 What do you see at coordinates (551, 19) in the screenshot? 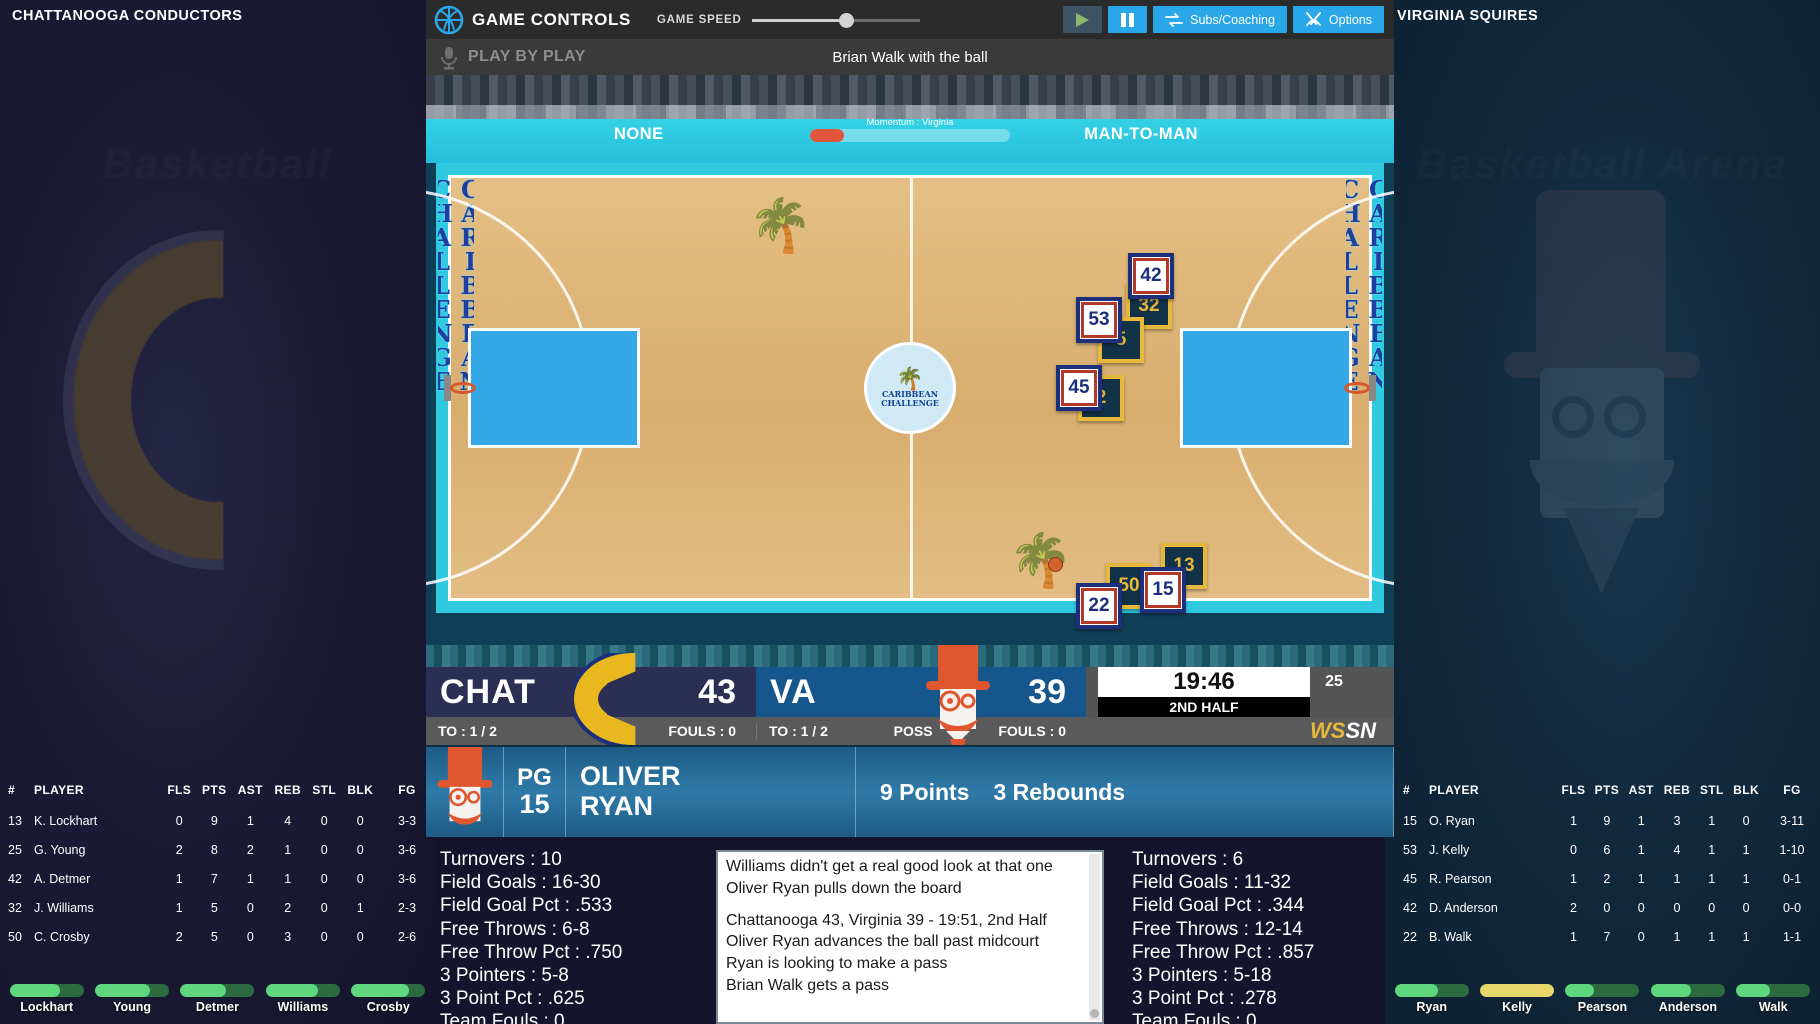
I see `game-controls-title: GAME CONTROLS` at bounding box center [551, 19].